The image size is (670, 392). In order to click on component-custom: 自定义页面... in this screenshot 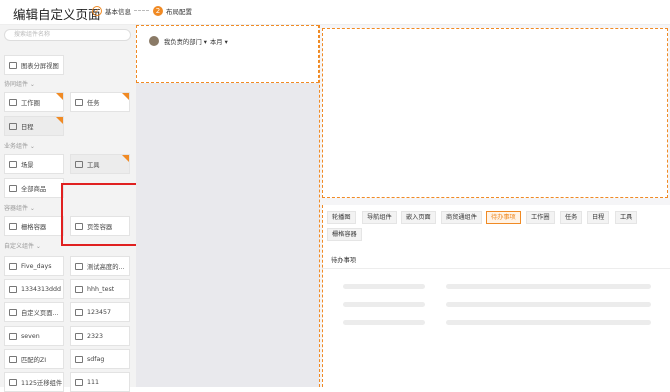, I will do `click(34, 312)`.